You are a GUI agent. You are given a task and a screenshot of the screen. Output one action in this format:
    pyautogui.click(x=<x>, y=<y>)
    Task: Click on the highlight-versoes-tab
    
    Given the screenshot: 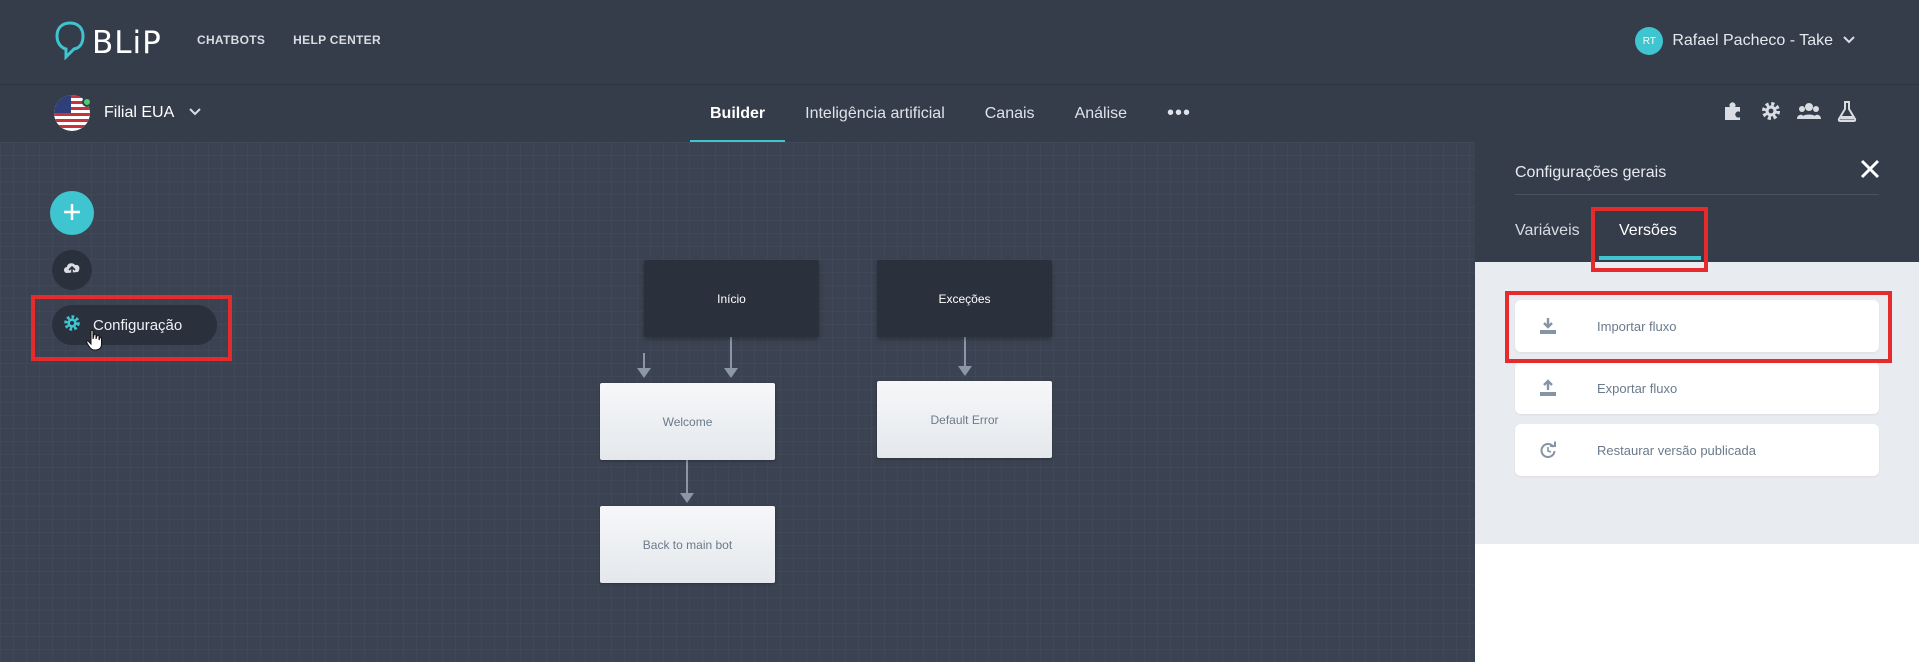 What is the action you would take?
    pyautogui.click(x=1649, y=239)
    